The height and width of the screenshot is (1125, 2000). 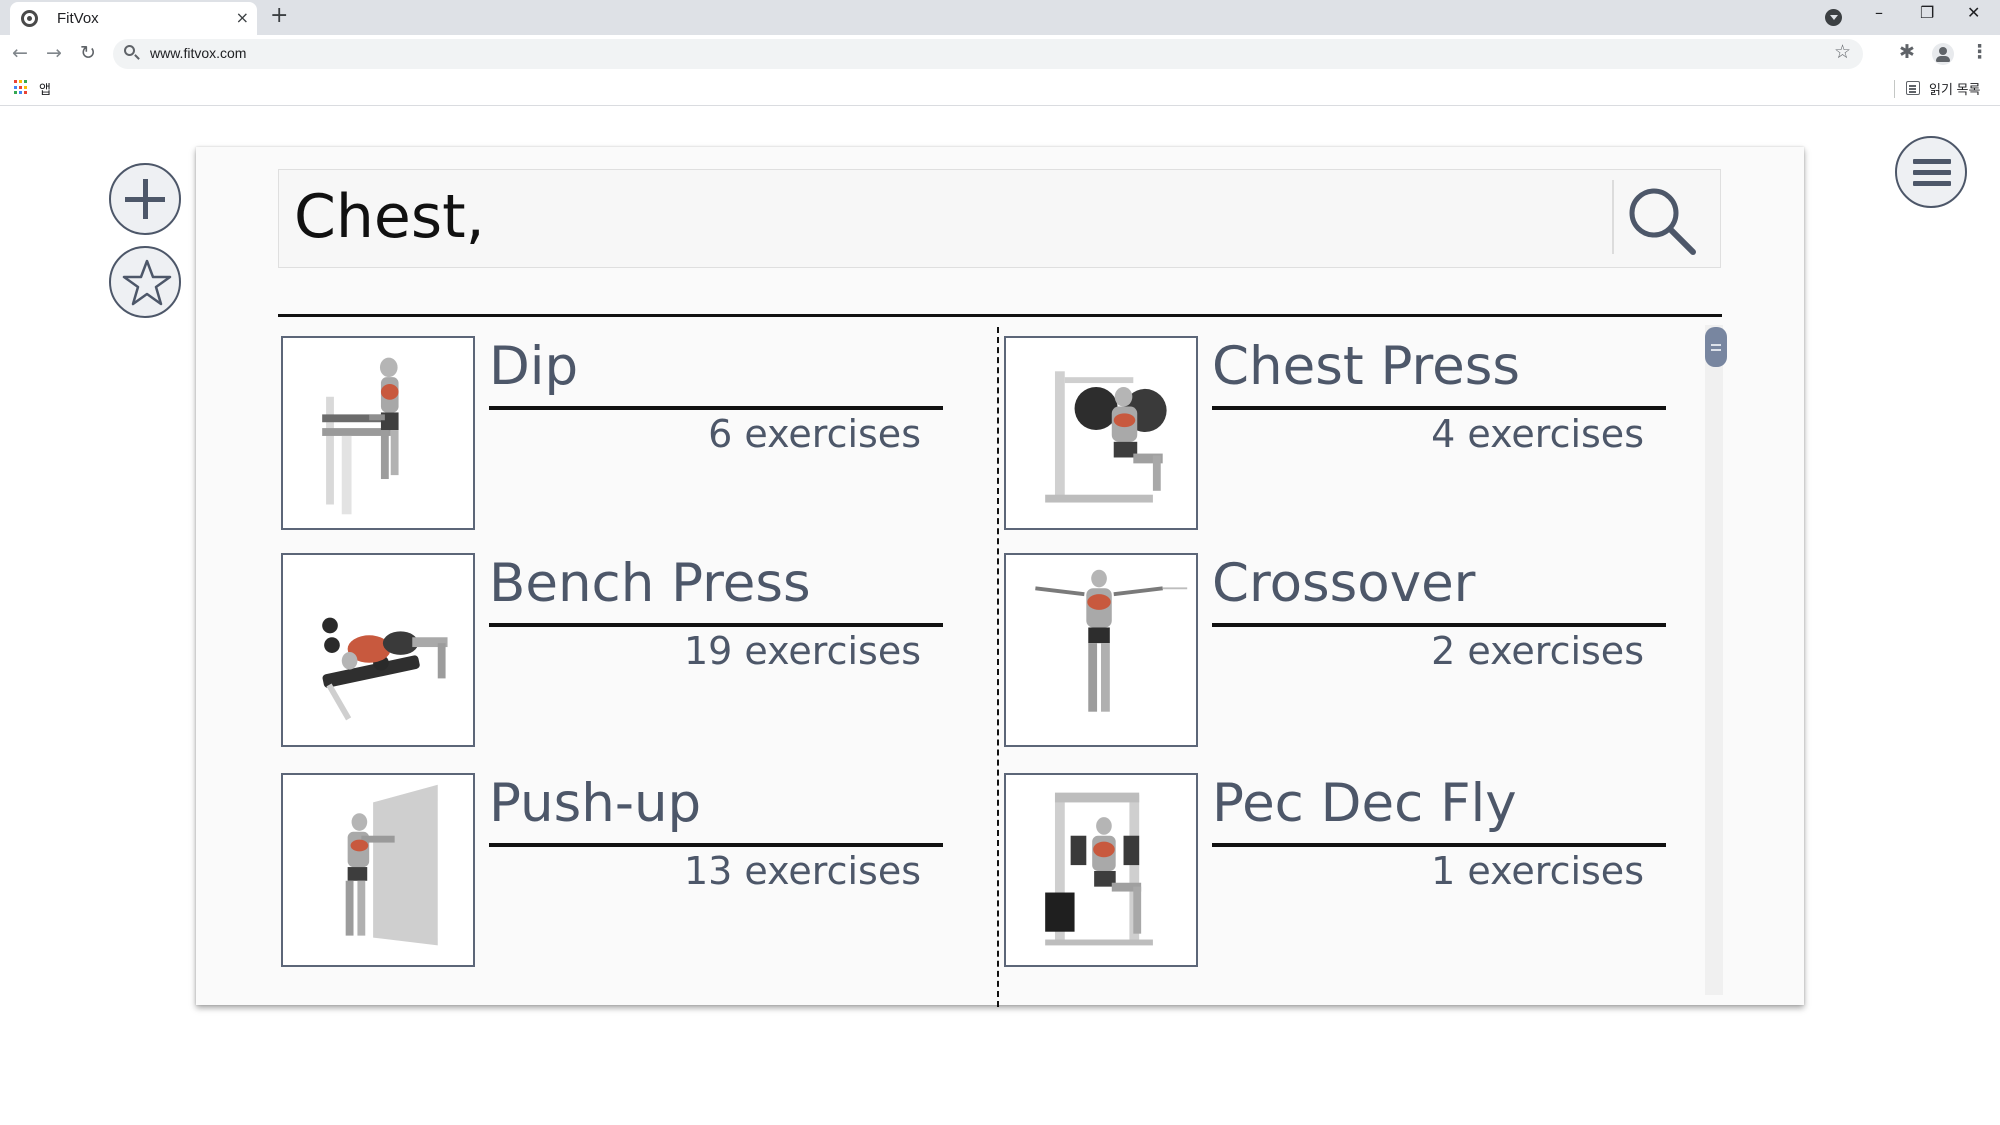 What do you see at coordinates (1366, 366) in the screenshot?
I see `category-name: Chest Press` at bounding box center [1366, 366].